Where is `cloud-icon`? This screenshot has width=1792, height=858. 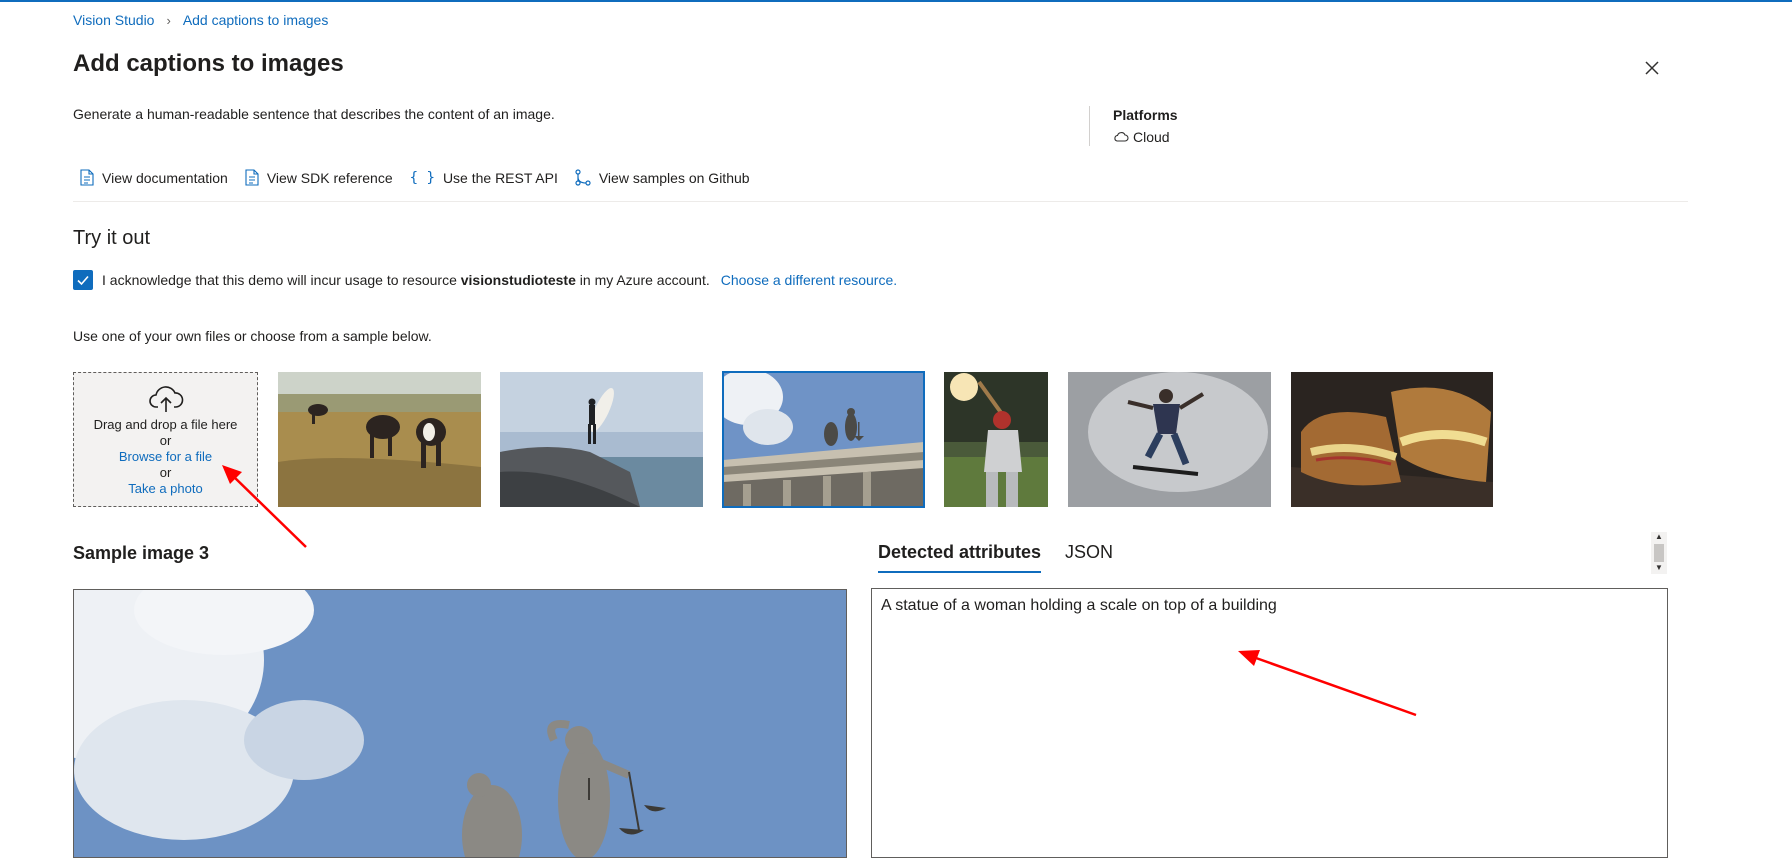
cloud-icon is located at coordinates (1121, 137).